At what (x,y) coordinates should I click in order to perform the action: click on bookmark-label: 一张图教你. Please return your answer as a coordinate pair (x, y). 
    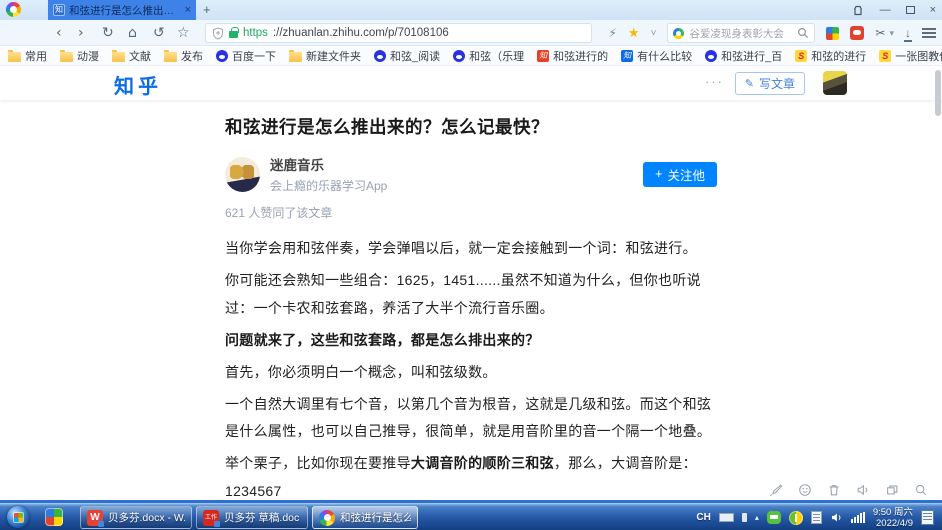
    Looking at the image, I should click on (918, 57).